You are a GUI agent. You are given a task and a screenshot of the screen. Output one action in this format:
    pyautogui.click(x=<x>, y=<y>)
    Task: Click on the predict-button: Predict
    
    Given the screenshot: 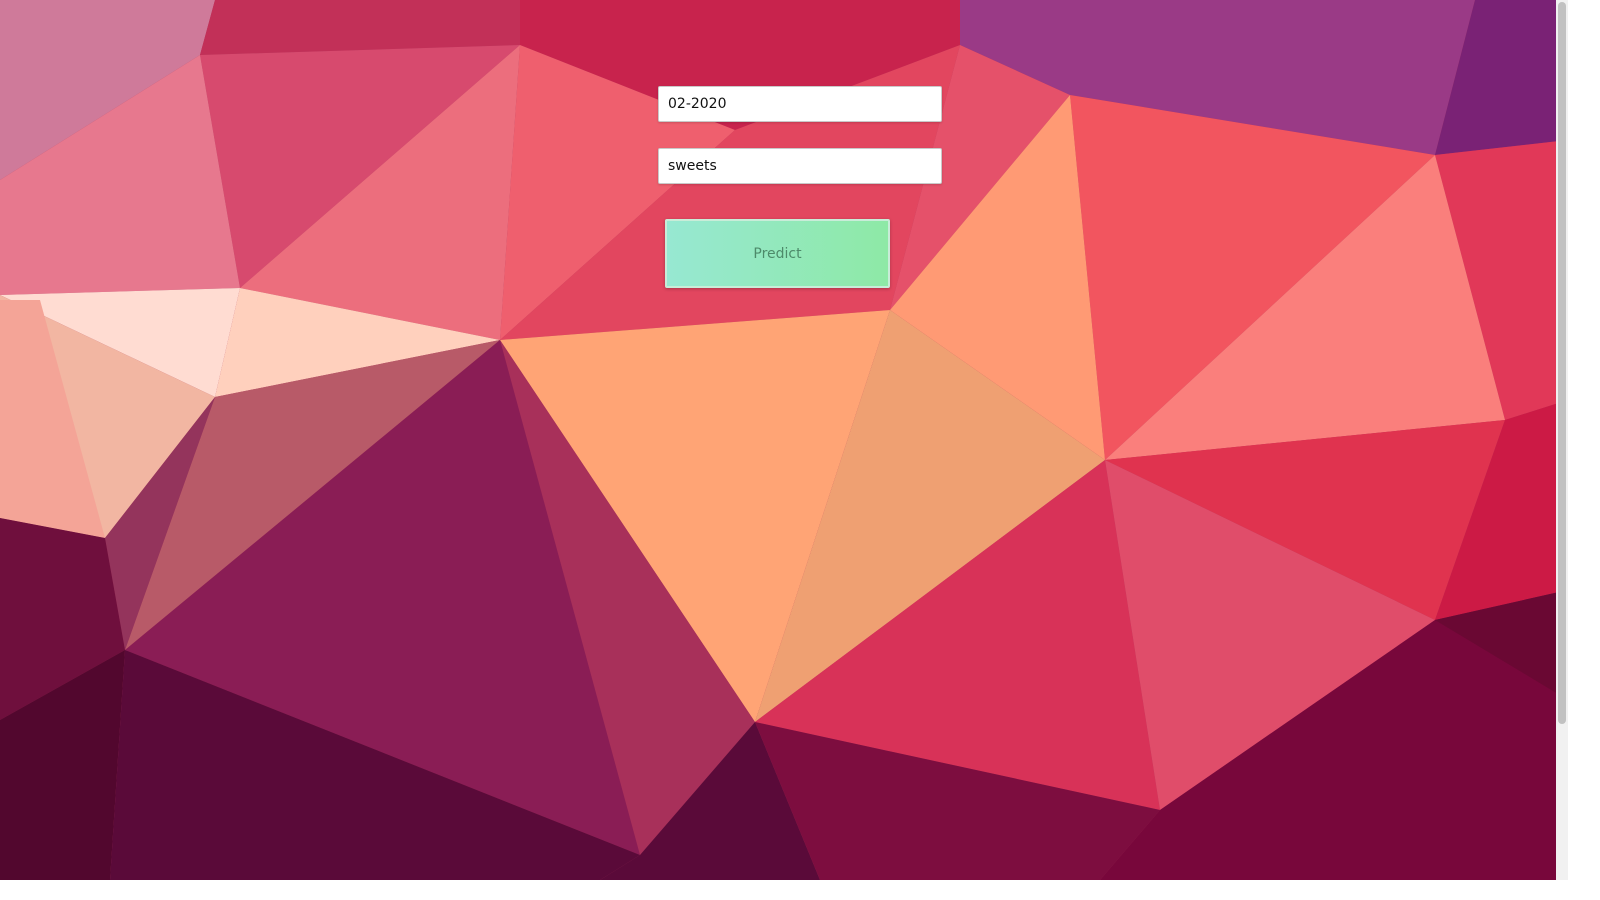 What is the action you would take?
    pyautogui.click(x=777, y=253)
    